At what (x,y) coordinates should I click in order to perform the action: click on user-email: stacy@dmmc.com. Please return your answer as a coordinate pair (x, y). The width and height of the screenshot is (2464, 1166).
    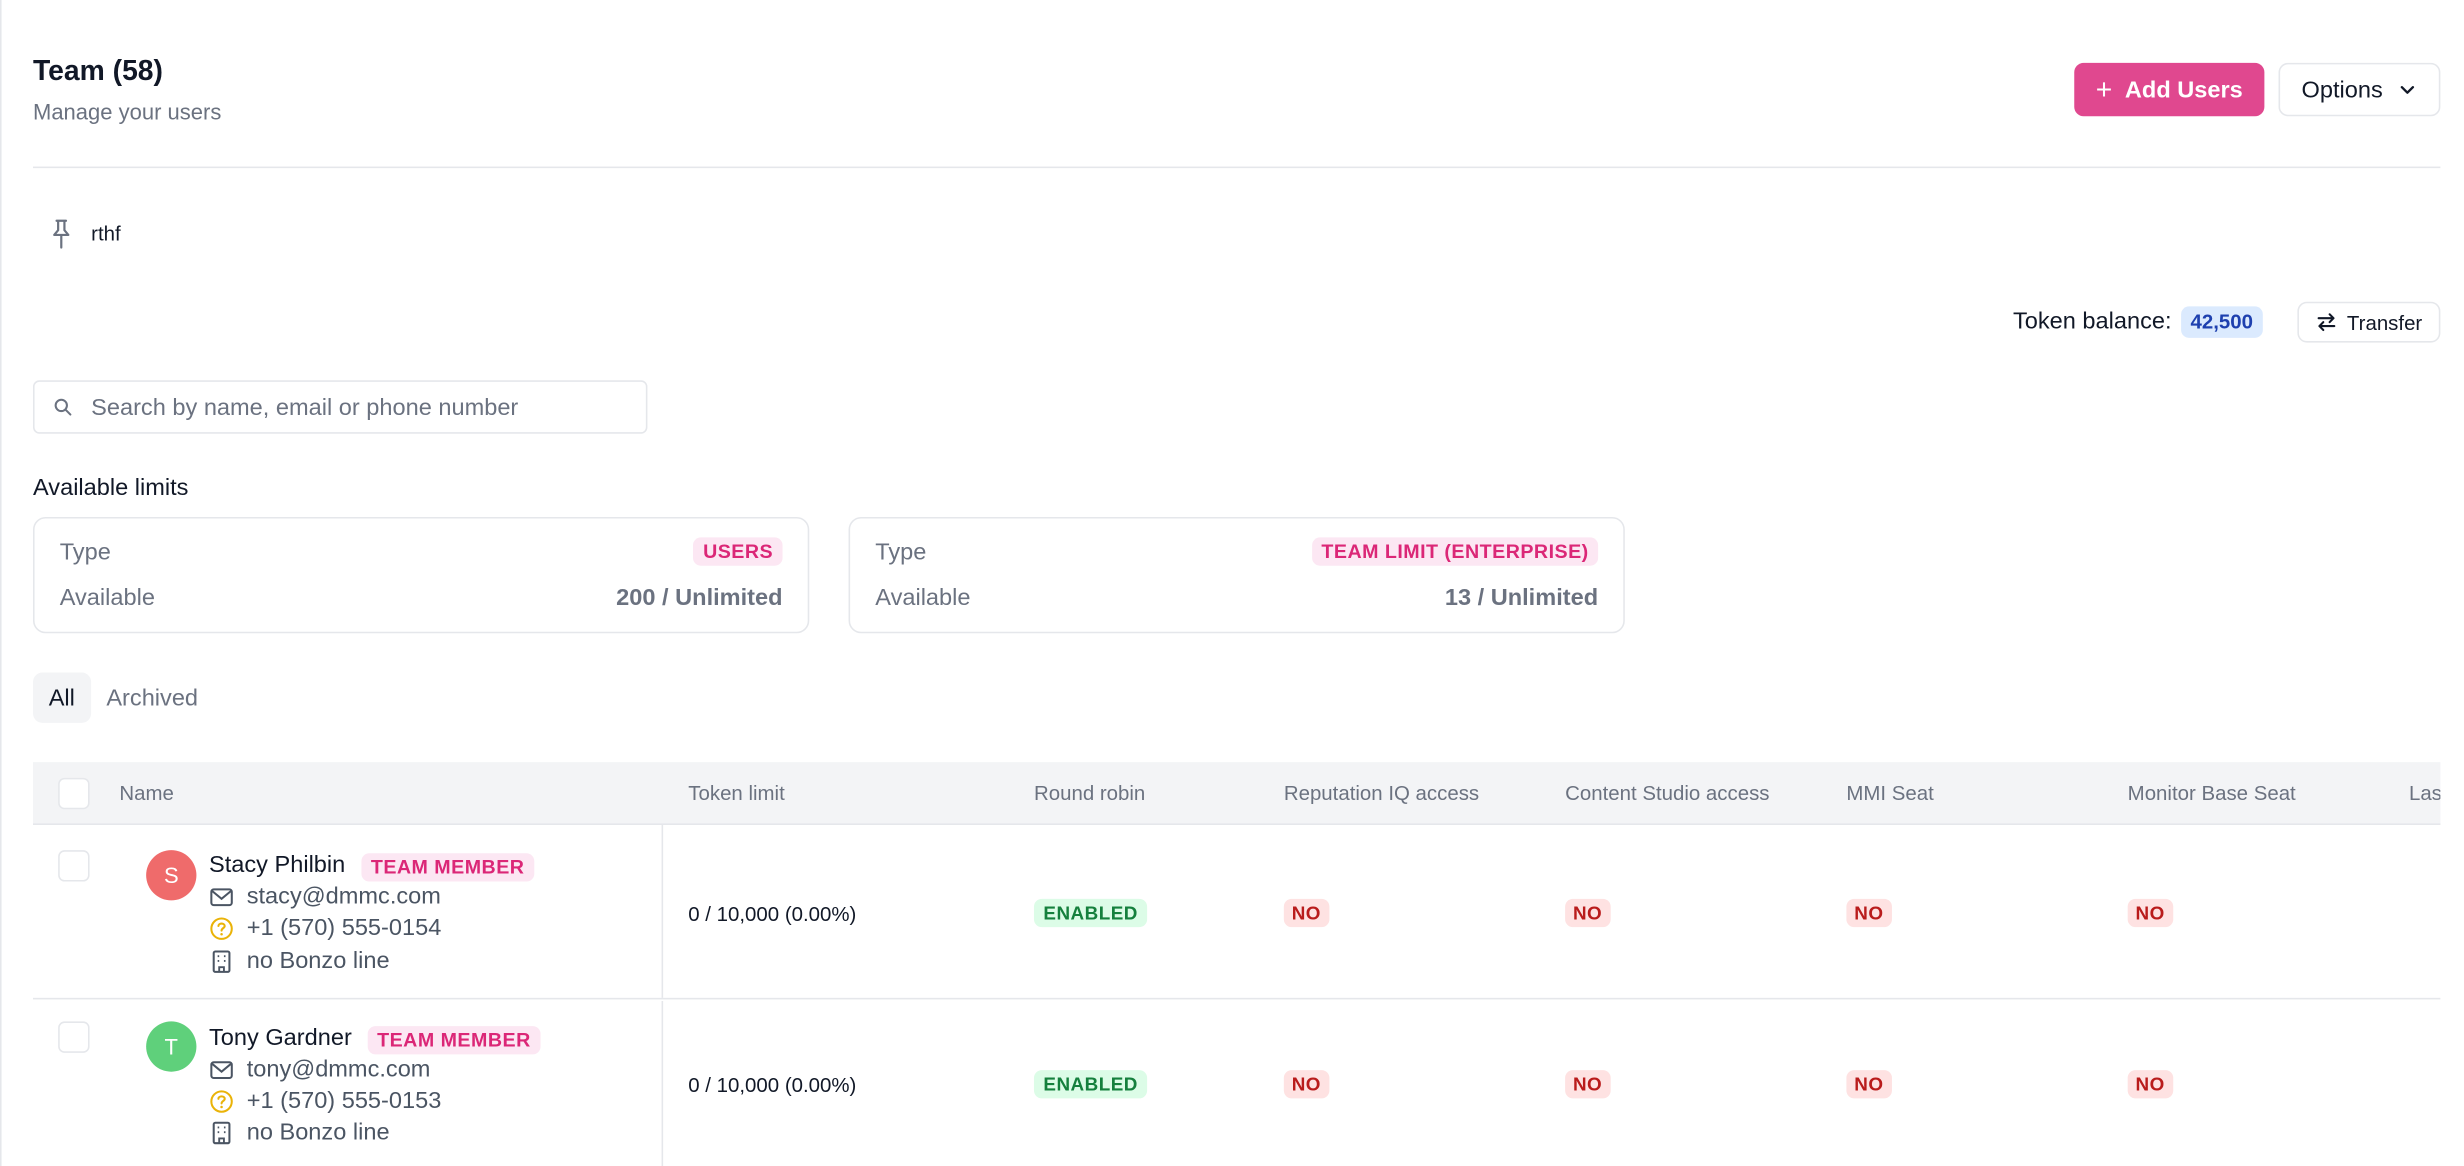
    Looking at the image, I should click on (325, 896).